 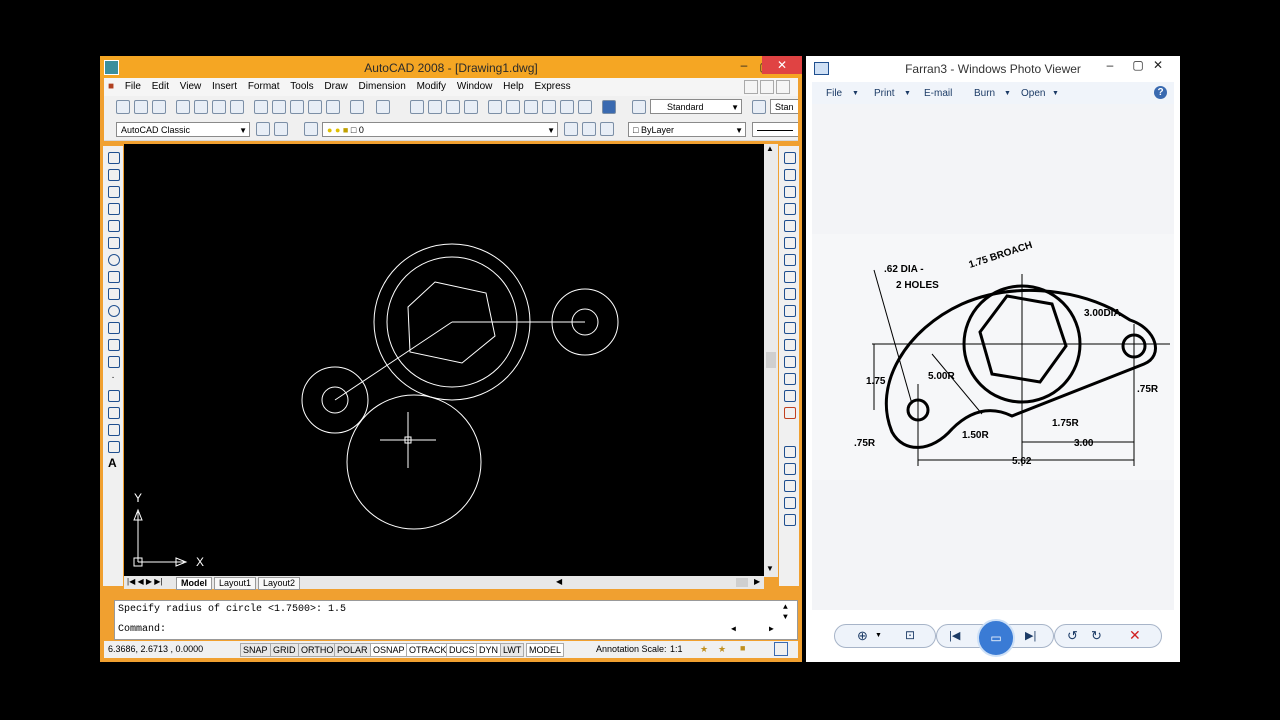 What do you see at coordinates (1158, 65) in the screenshot?
I see `viewer-close-button: ✕` at bounding box center [1158, 65].